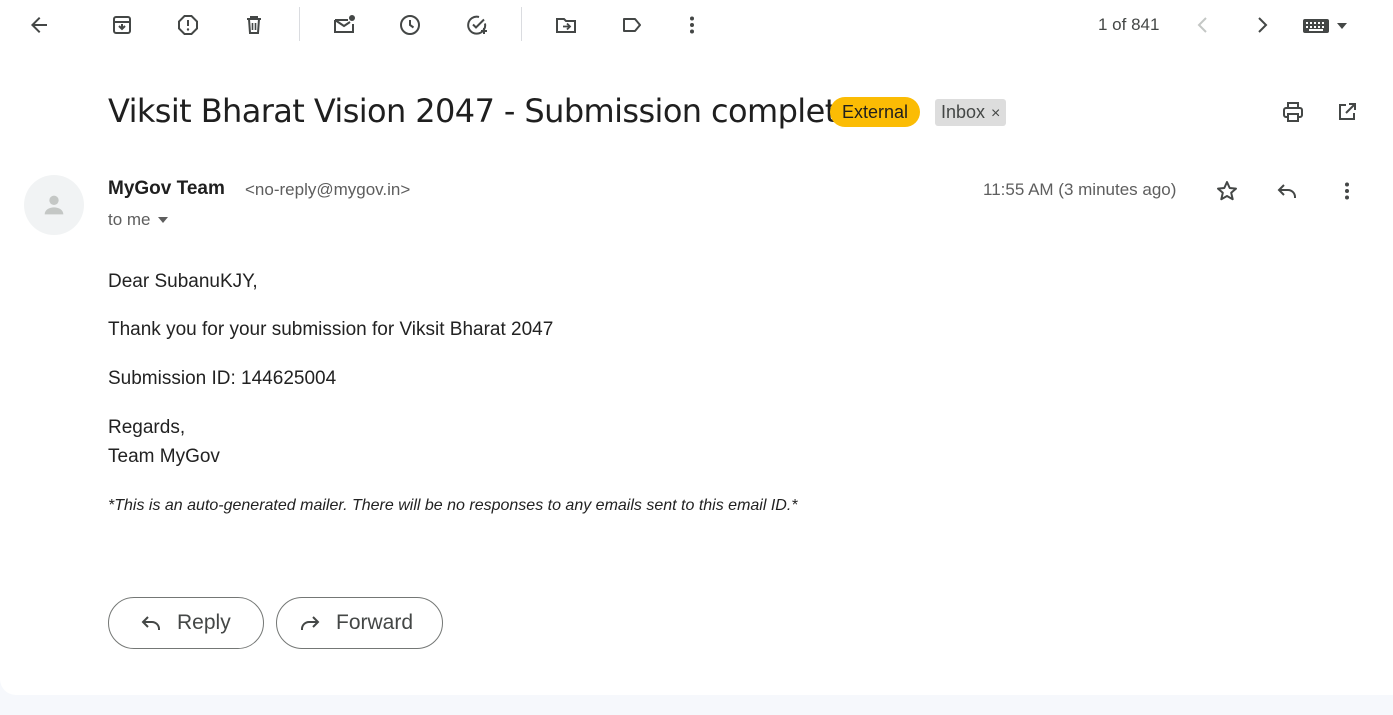 The image size is (1393, 715). I want to click on input-tools-button, so click(1330, 26).